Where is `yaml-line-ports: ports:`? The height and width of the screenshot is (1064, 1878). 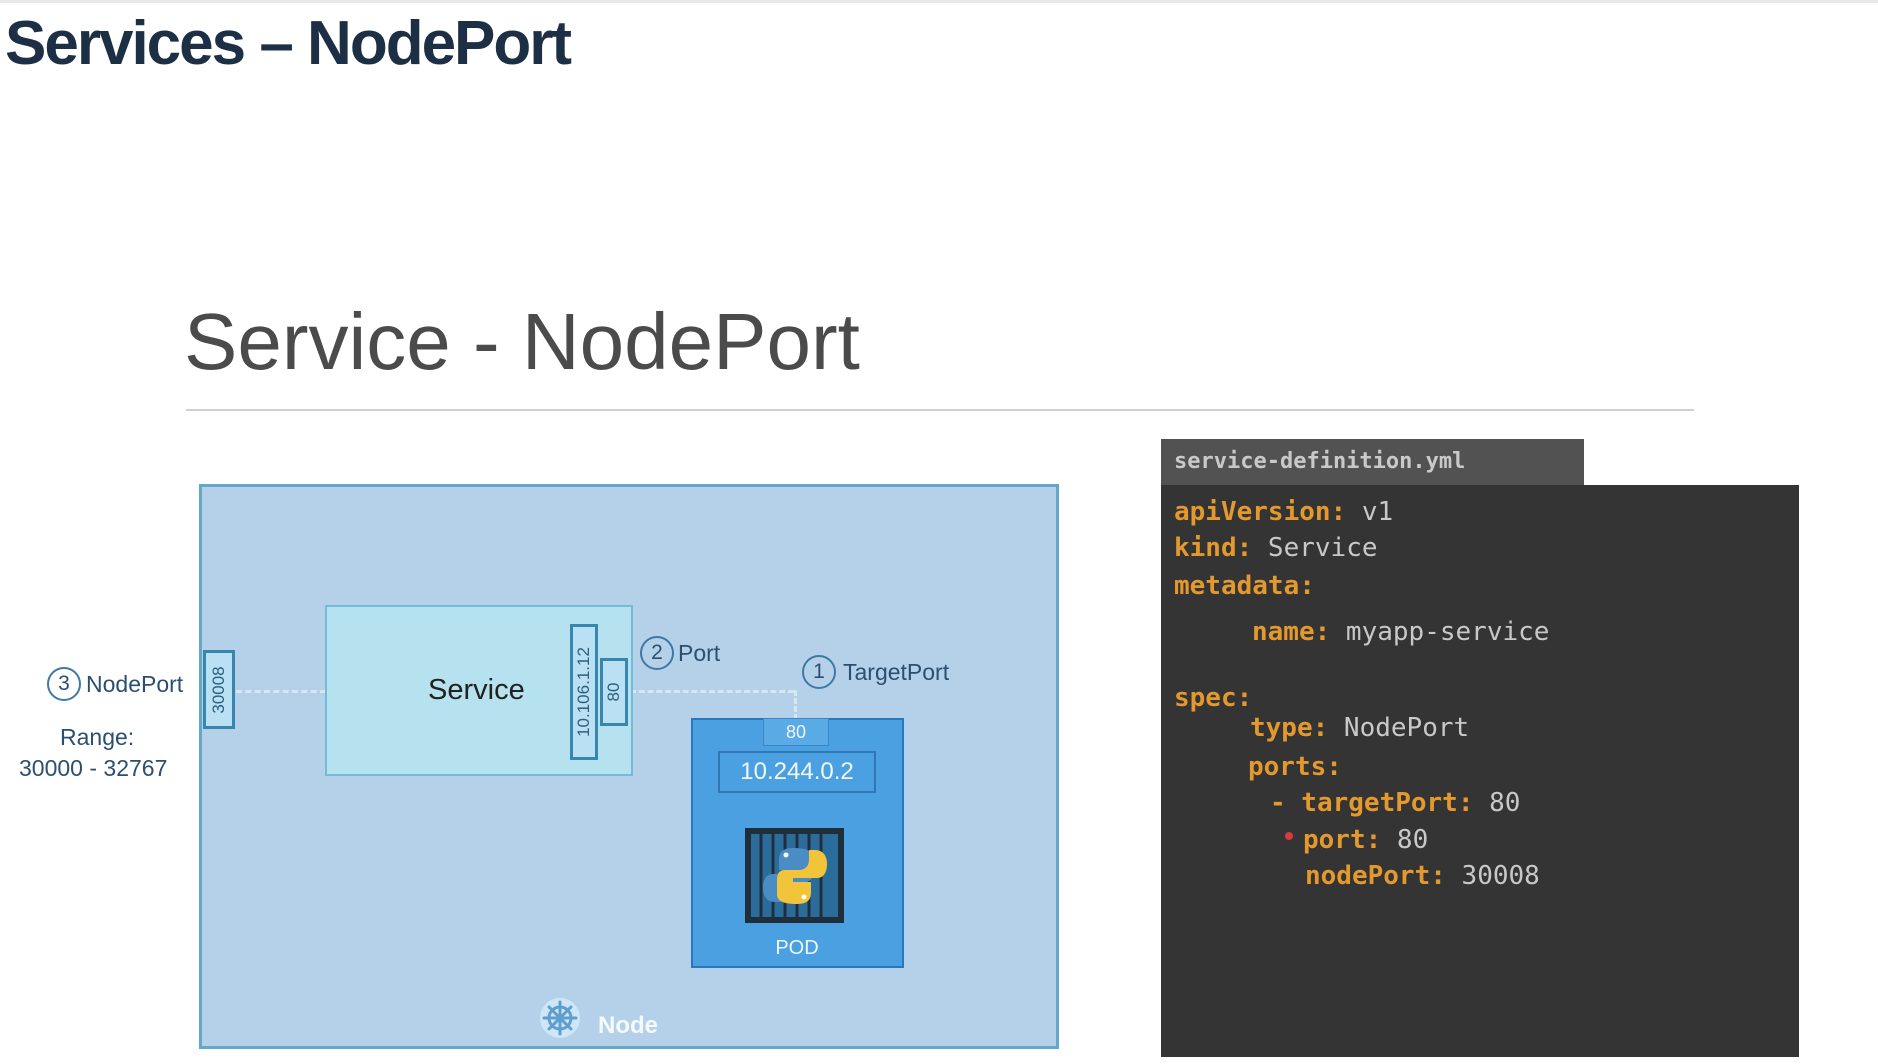 yaml-line-ports: ports: is located at coordinates (1295, 767).